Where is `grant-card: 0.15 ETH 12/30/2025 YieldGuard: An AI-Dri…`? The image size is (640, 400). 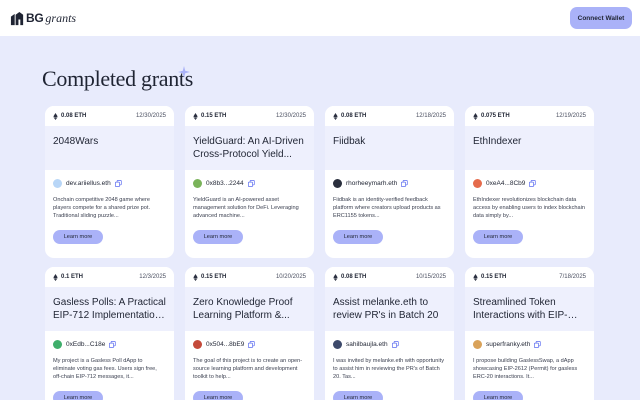
grant-card: 0.15 ETH 12/30/2025 YieldGuard: An AI-Dri… is located at coordinates (249, 182).